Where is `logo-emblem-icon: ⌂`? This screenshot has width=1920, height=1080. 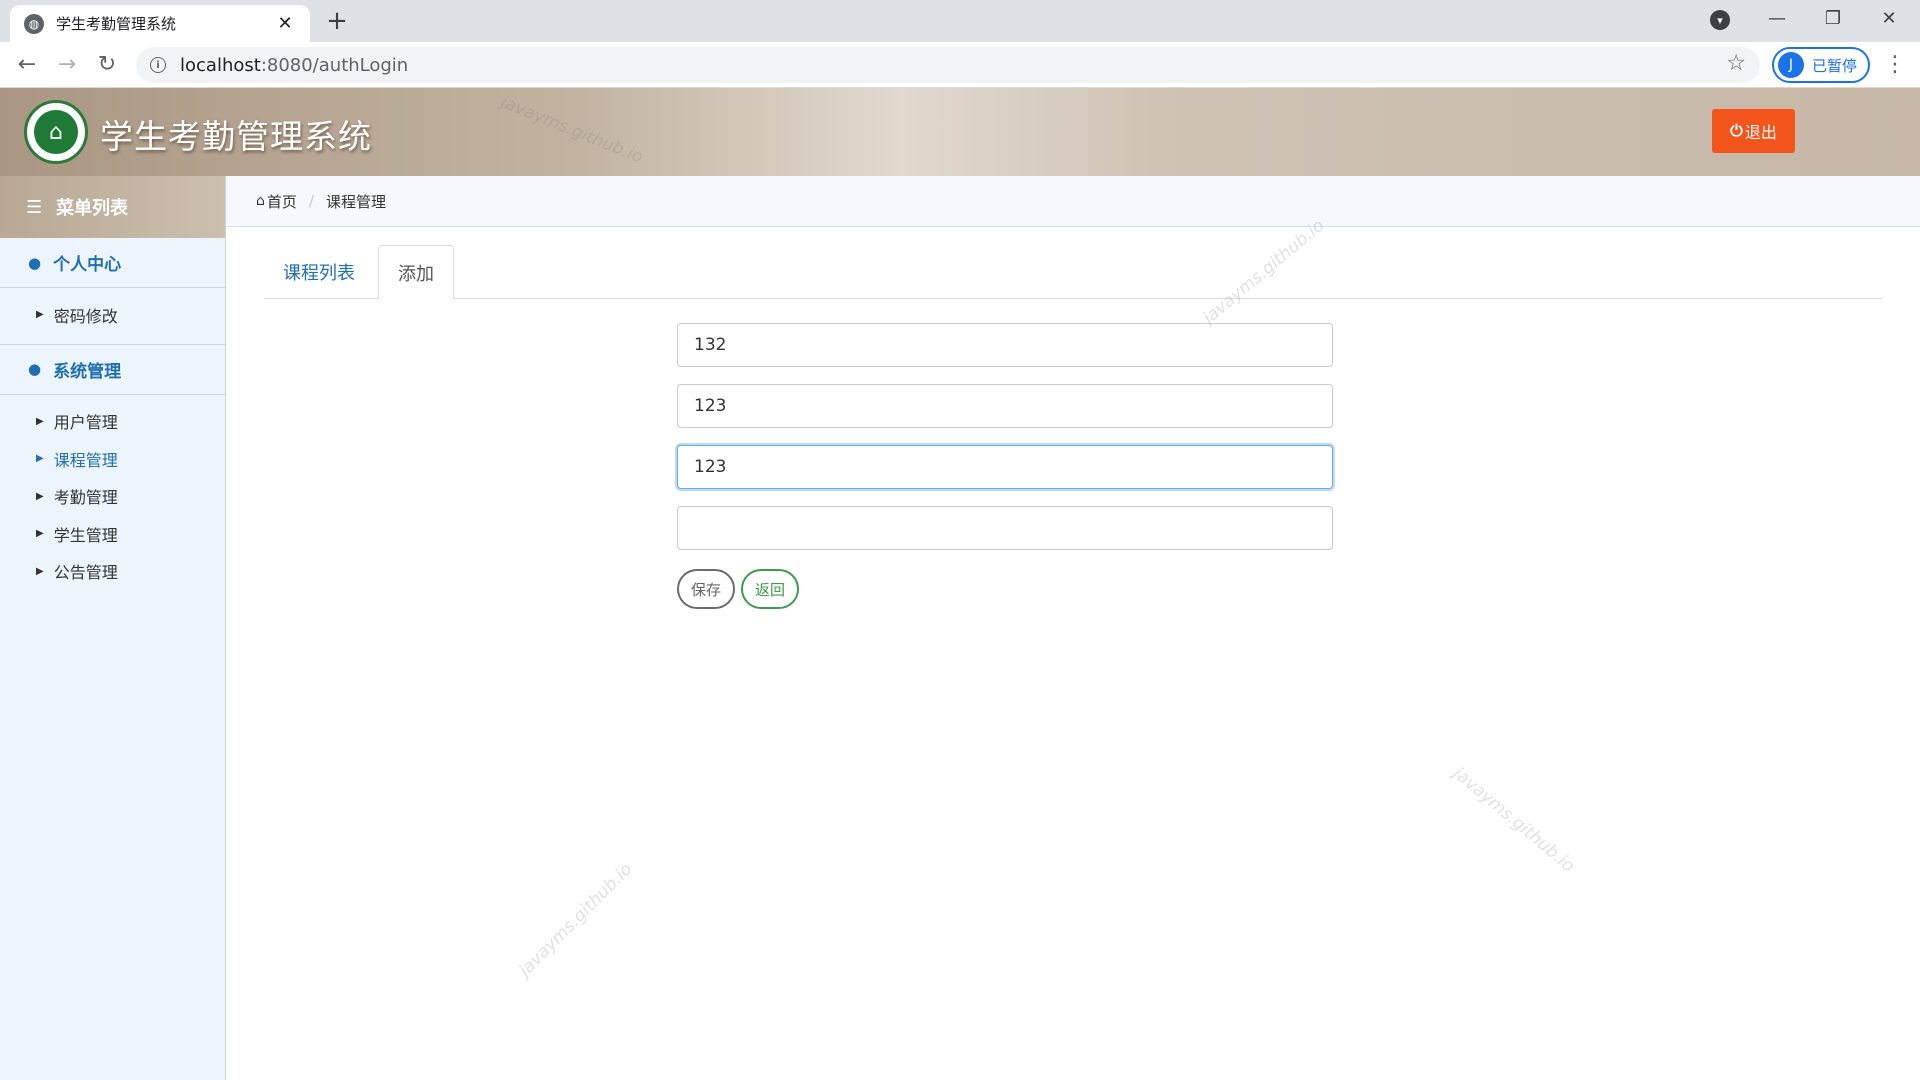 logo-emblem-icon: ⌂ is located at coordinates (56, 132).